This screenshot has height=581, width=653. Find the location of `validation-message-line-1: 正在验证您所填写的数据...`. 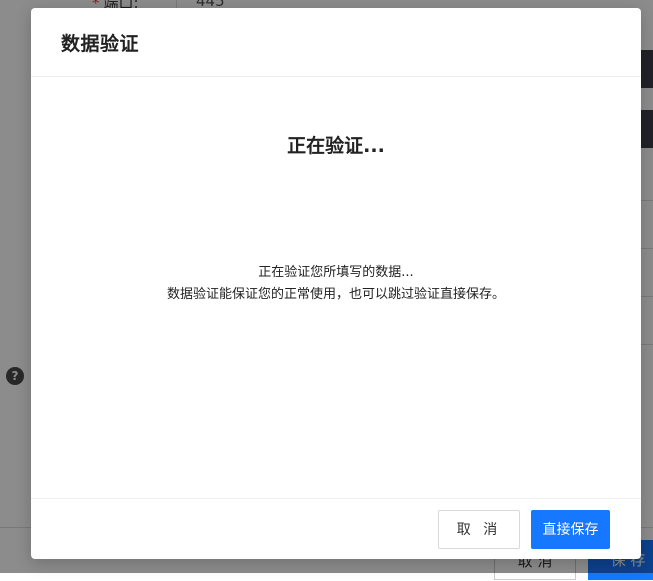

validation-message-line-1: 正在验证您所填写的数据... is located at coordinates (336, 272).